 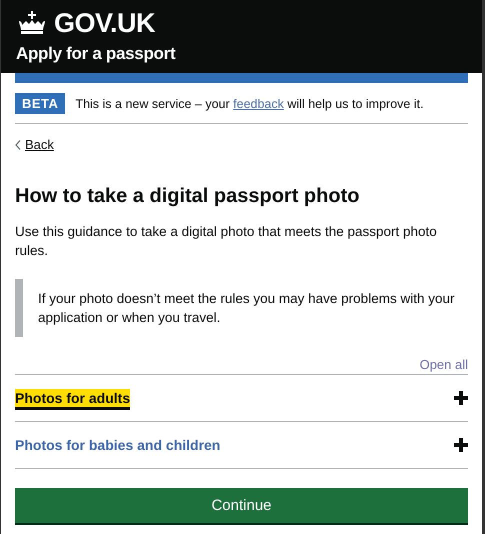 I want to click on open-all-link: Open all, so click(x=444, y=364).